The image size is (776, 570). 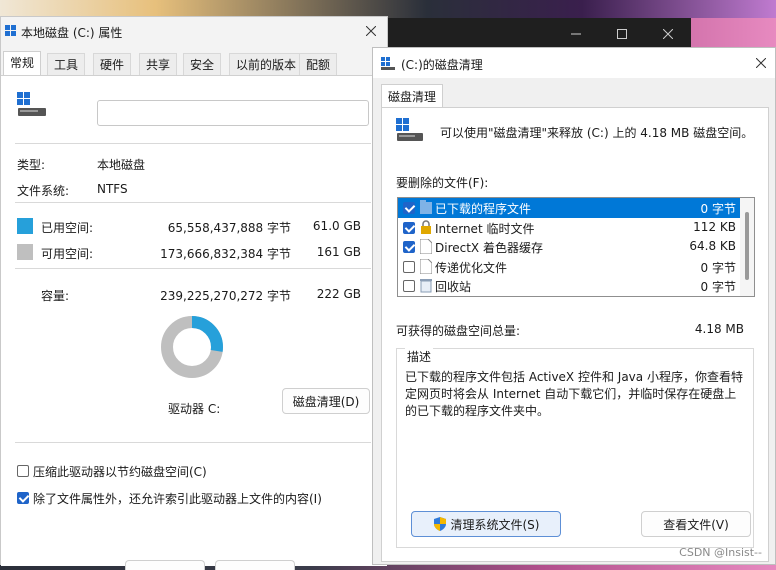 What do you see at coordinates (66, 64) in the screenshot?
I see `tab-tools: 工具` at bounding box center [66, 64].